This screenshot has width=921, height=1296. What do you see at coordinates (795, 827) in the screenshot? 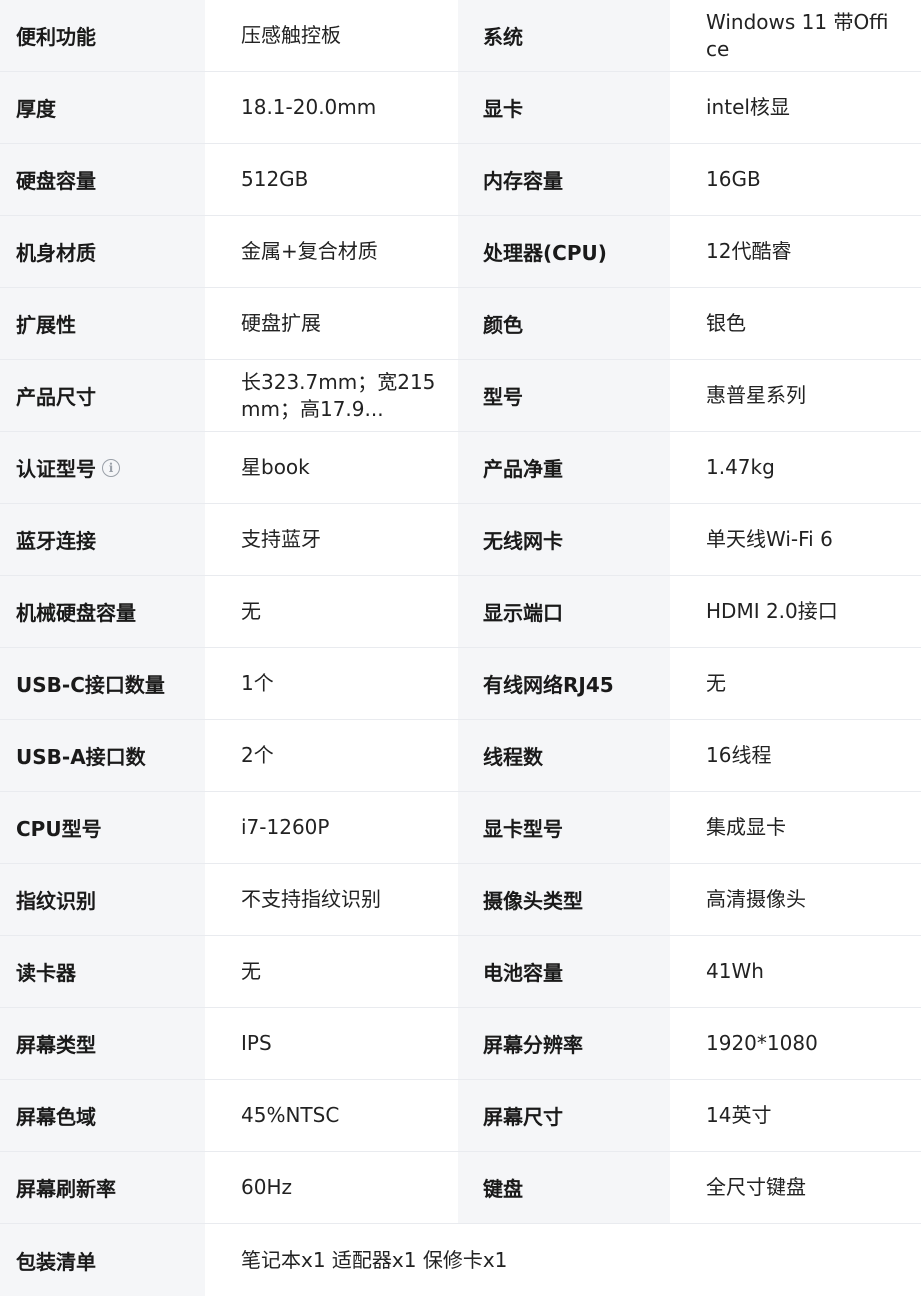
I see `spec-value: 集成显卡` at bounding box center [795, 827].